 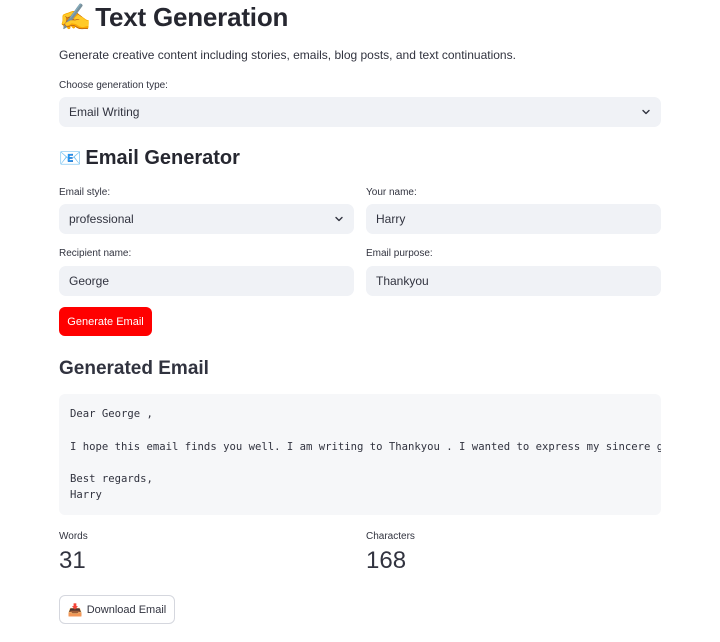 I want to click on your-name-label: Your name:, so click(x=391, y=192).